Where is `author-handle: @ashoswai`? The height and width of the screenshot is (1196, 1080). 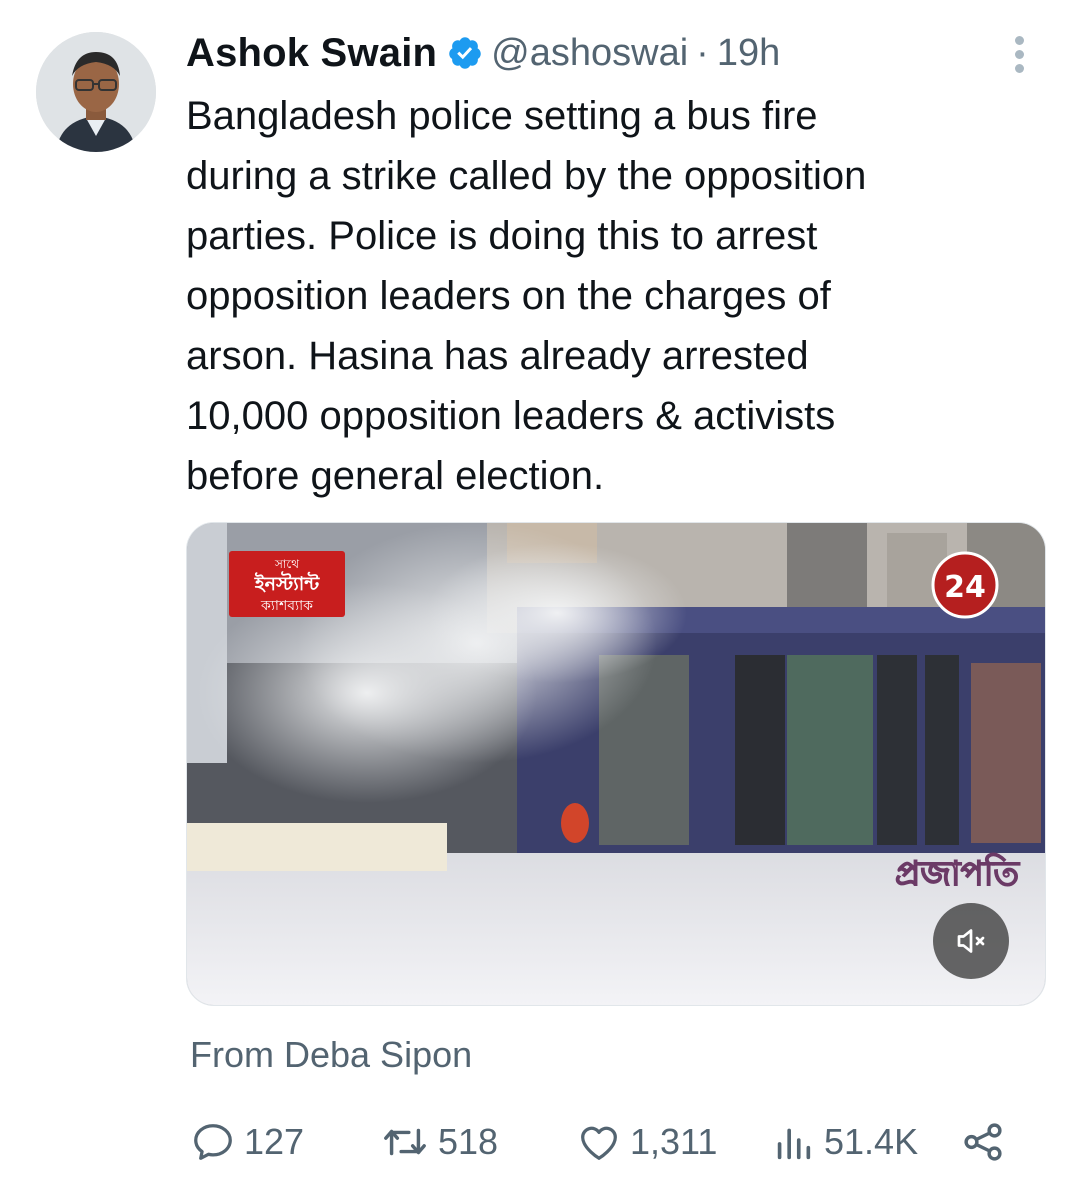 author-handle: @ashoswai is located at coordinates (589, 53).